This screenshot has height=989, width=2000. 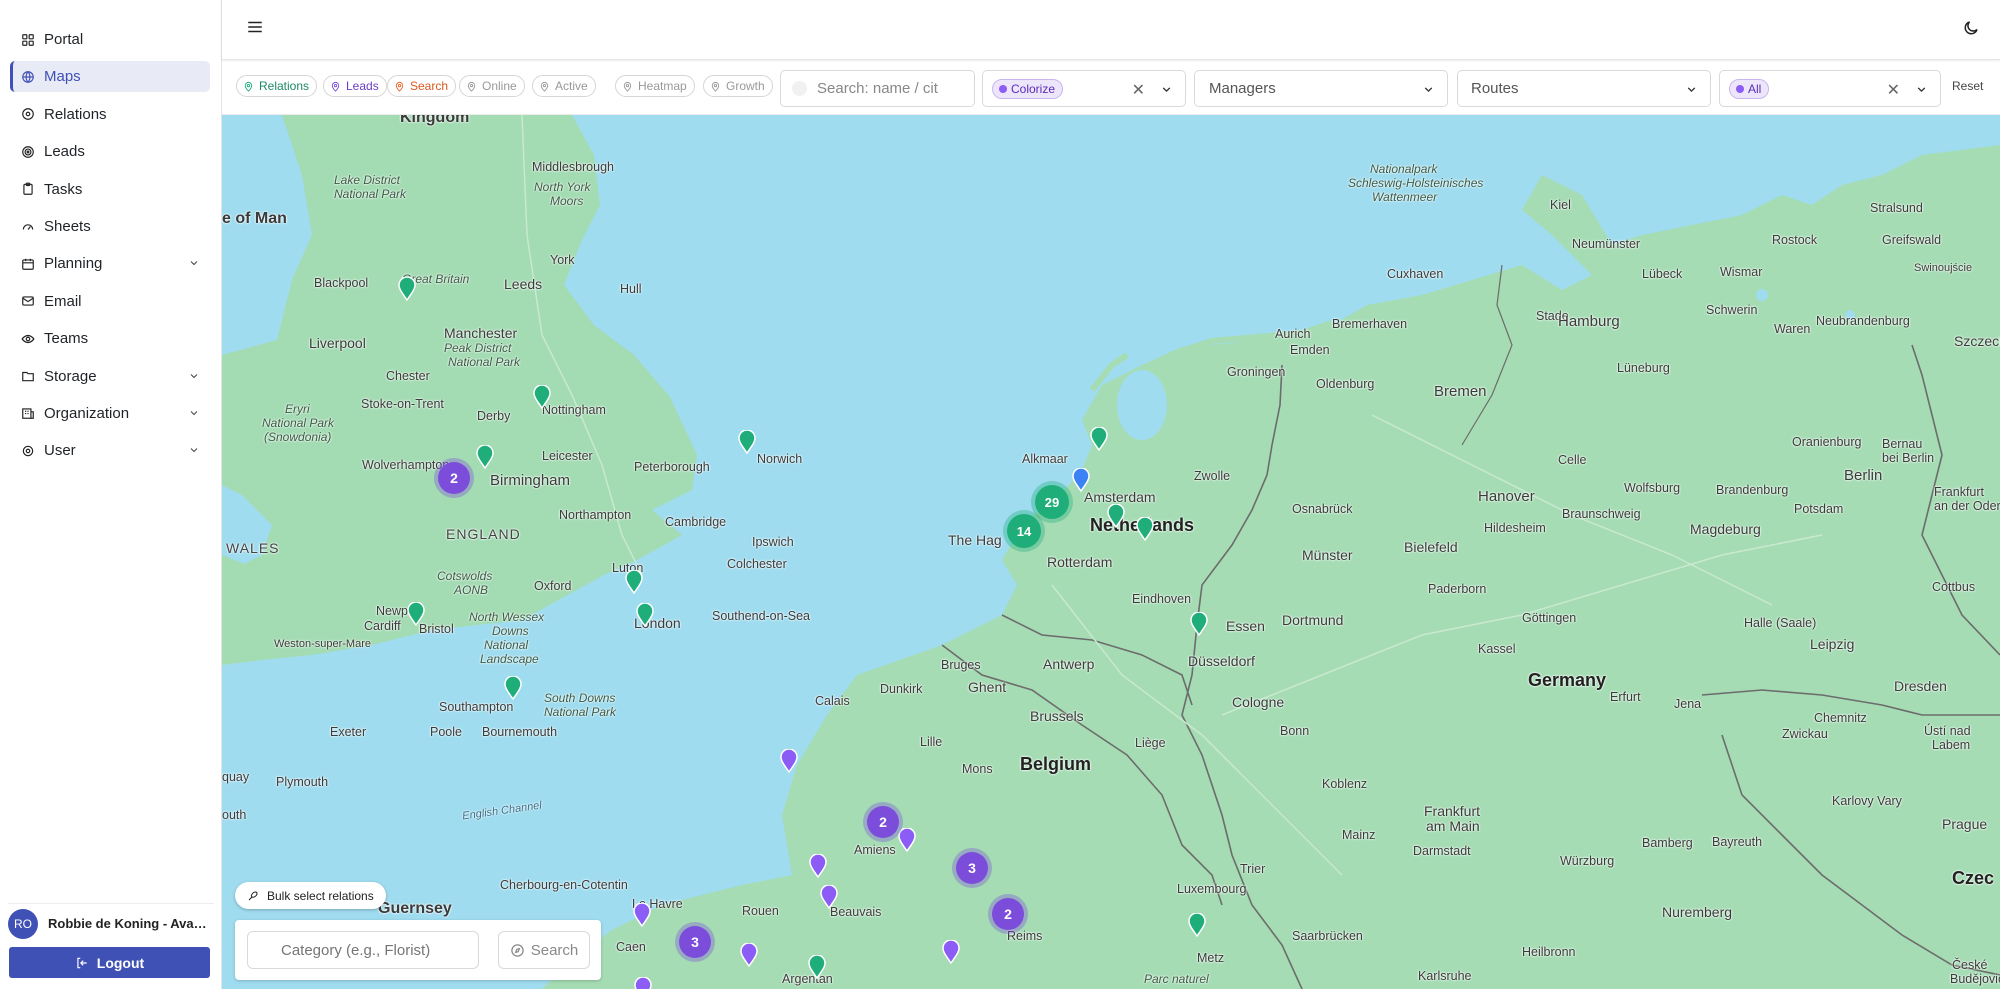 I want to click on category-search-button: Search, so click(x=544, y=950).